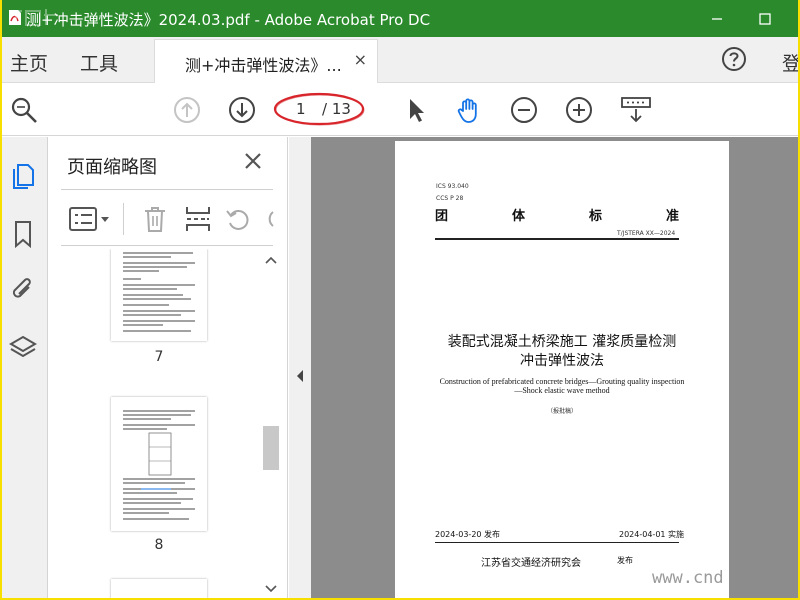  What do you see at coordinates (23, 290) in the screenshot?
I see `attachment-icon` at bounding box center [23, 290].